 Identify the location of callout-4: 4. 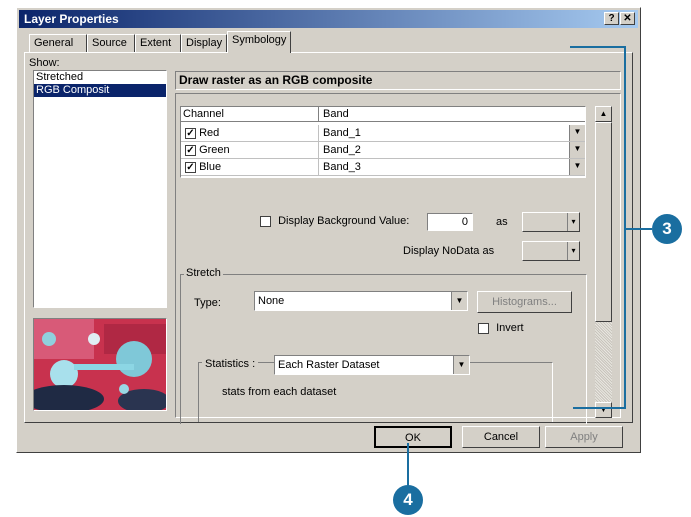
(408, 500).